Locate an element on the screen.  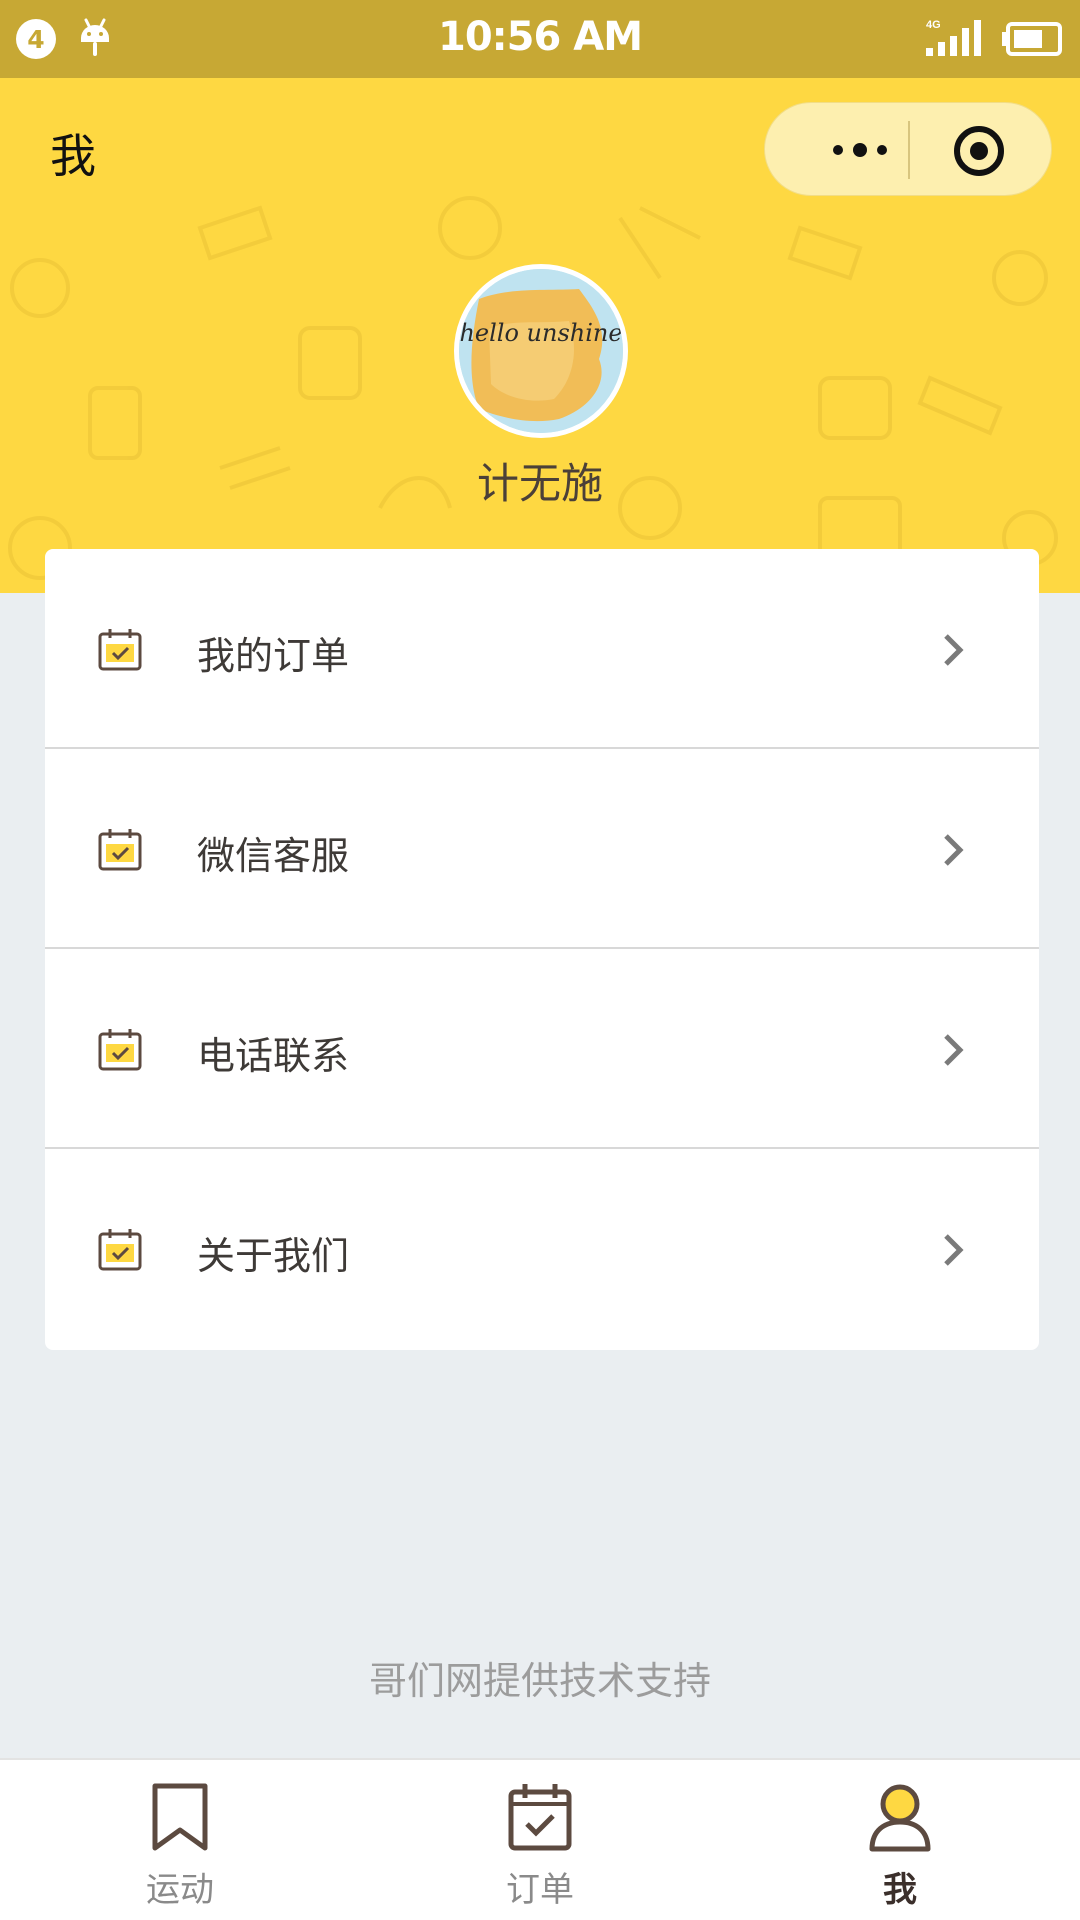
tab-me: 我 is located at coordinates (900, 1840).